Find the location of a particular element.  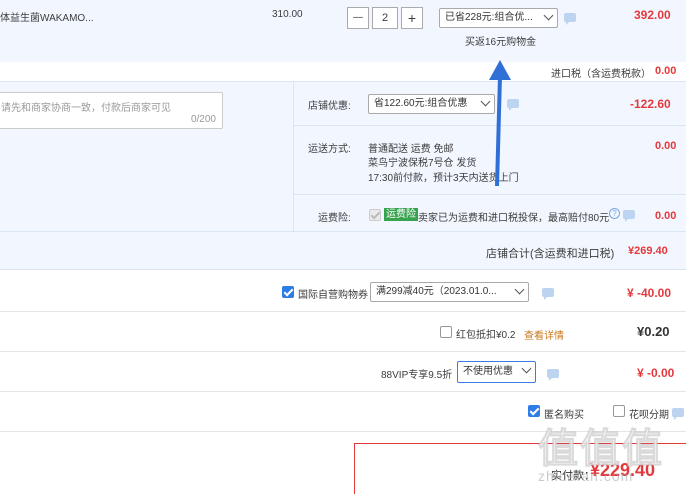

pay-box: 实付款： ¥229.40 is located at coordinates (520, 468).